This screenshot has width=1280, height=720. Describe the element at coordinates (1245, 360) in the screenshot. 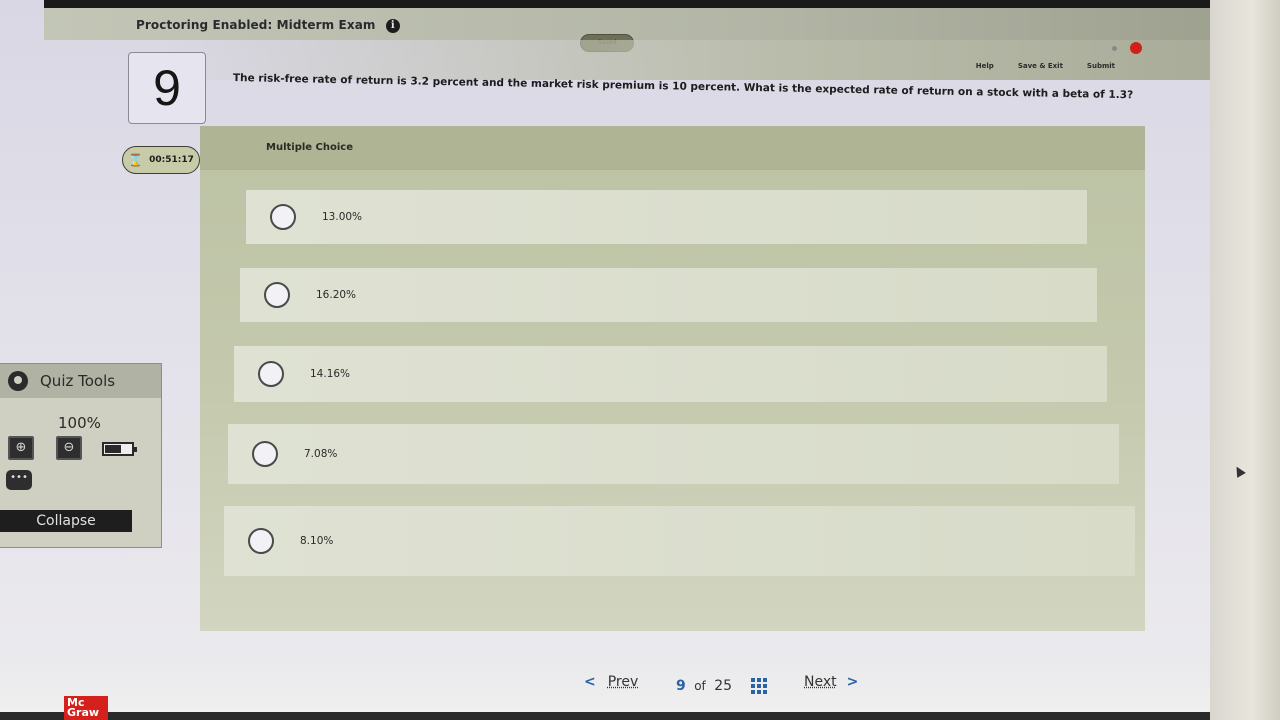

I see `laptop-bezel-right` at that location.